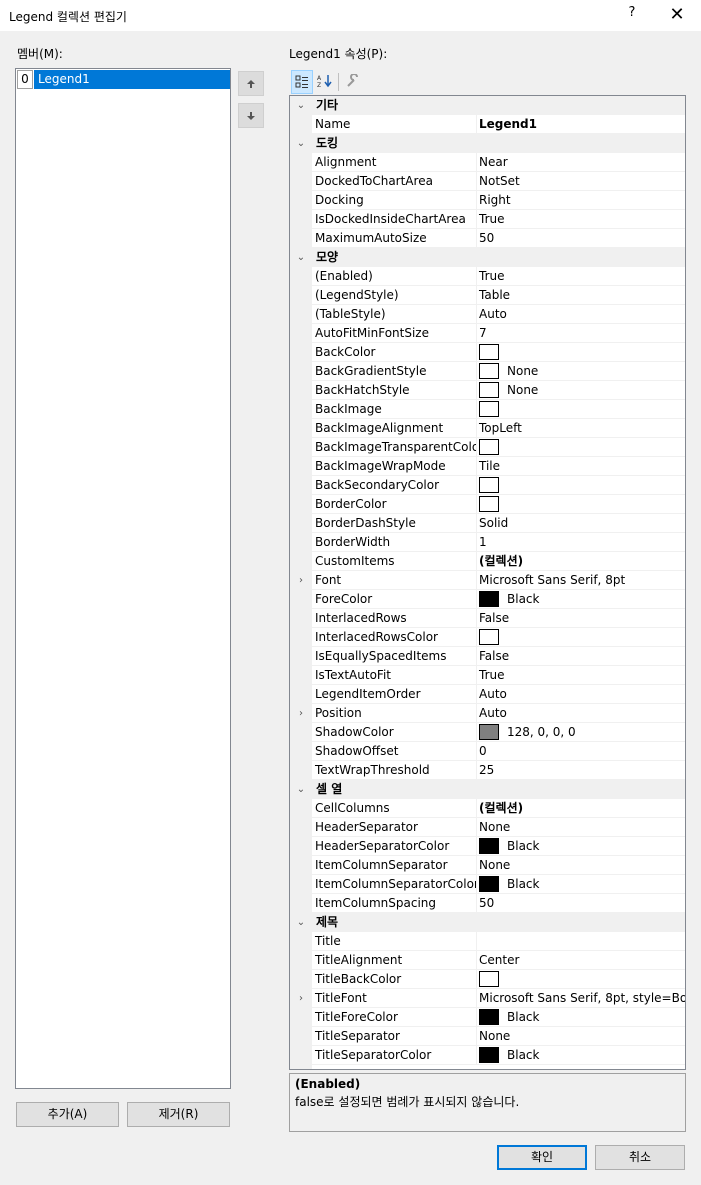 The width and height of the screenshot is (701, 1185). What do you see at coordinates (123, 79) in the screenshot?
I see `list-item: 0 Legend1` at bounding box center [123, 79].